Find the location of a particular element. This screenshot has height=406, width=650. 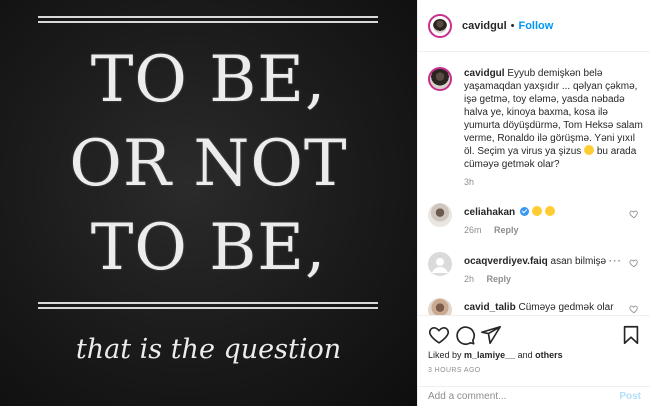

comment-text: asan bilmişə is located at coordinates (578, 261).